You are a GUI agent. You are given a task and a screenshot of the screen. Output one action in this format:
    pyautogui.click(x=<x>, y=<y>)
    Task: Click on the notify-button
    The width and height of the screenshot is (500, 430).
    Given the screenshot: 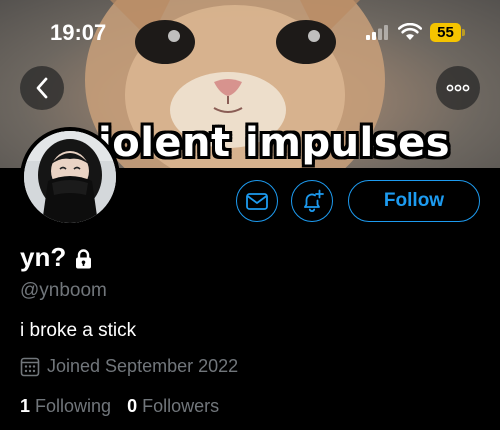 What is the action you would take?
    pyautogui.click(x=312, y=201)
    